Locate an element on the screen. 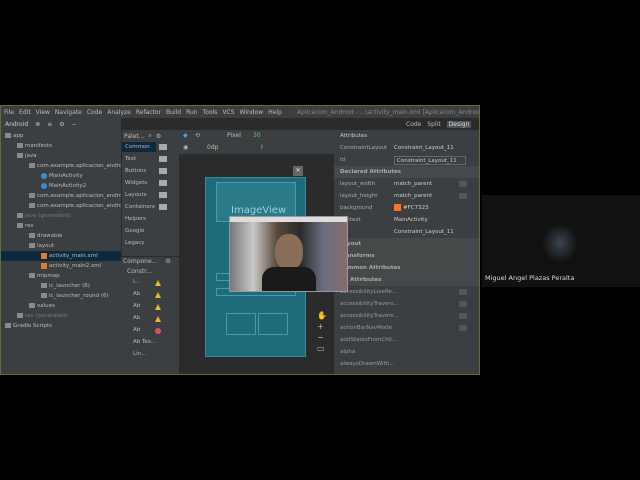  tree-item: values is located at coordinates (28, 306).